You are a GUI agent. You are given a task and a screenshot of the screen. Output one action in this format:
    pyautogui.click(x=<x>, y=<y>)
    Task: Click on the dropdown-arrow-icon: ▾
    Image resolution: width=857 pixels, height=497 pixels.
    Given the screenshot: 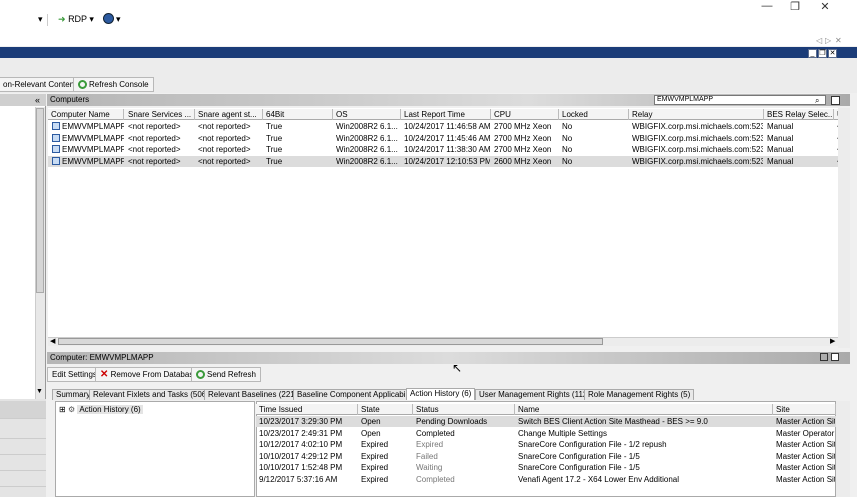 What is the action you would take?
    pyautogui.click(x=40, y=19)
    